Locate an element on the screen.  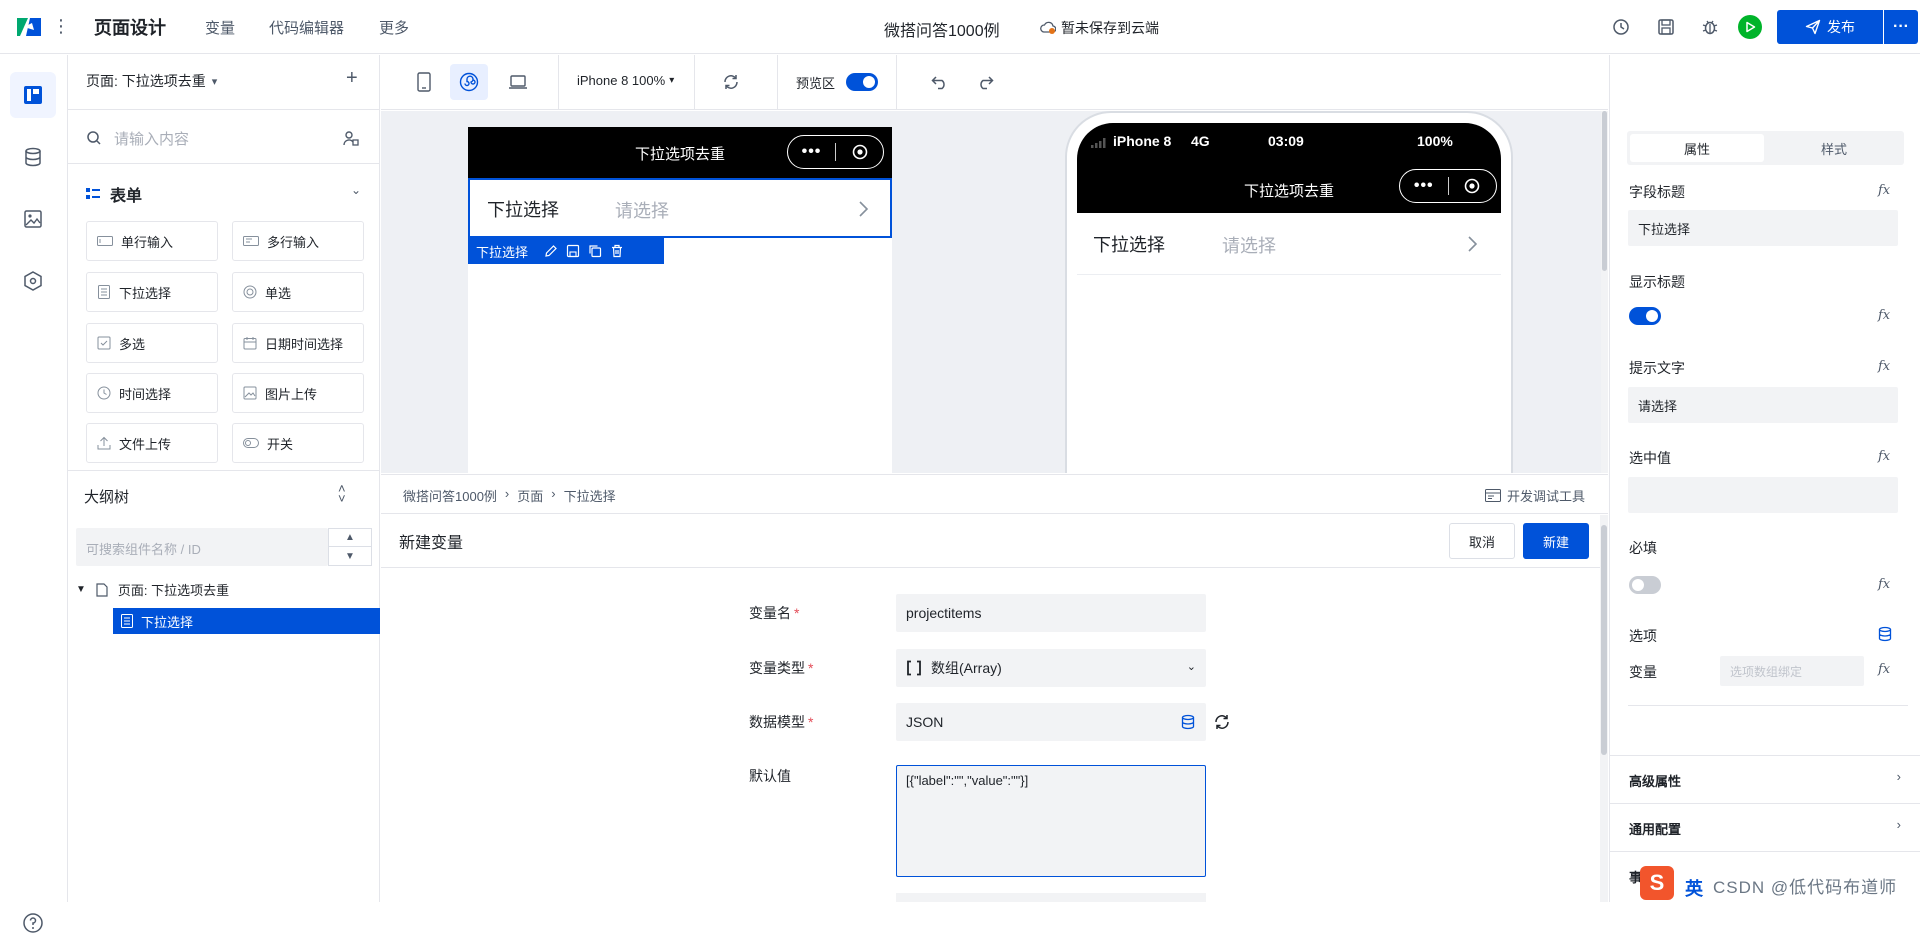
ime-mode-label: 英 is located at coordinates (1694, 888).